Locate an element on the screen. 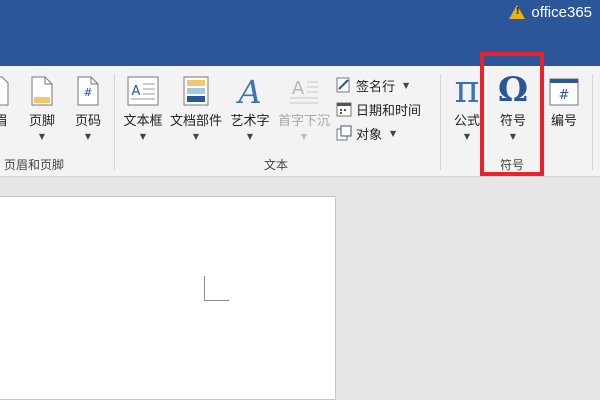  page-number-icon: # is located at coordinates (88, 91).